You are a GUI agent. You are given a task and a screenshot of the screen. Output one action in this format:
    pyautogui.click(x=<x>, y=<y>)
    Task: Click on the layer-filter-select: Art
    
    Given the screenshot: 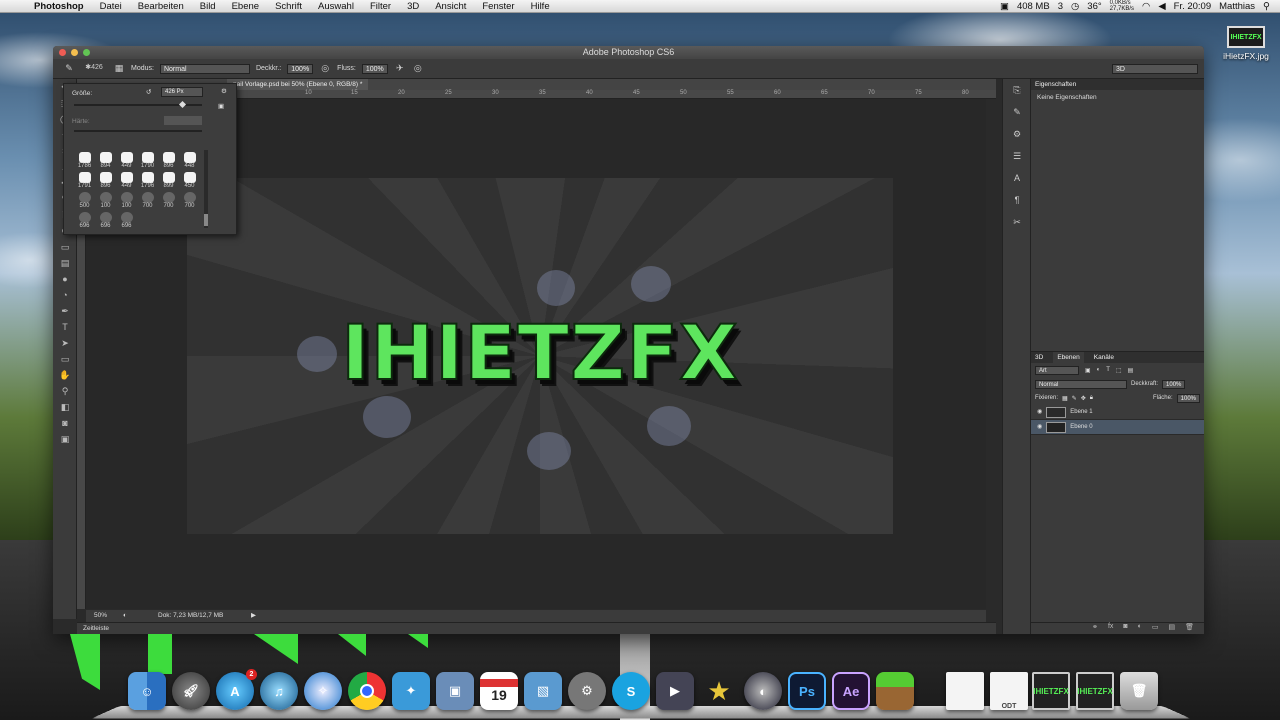 What is the action you would take?
    pyautogui.click(x=1057, y=370)
    